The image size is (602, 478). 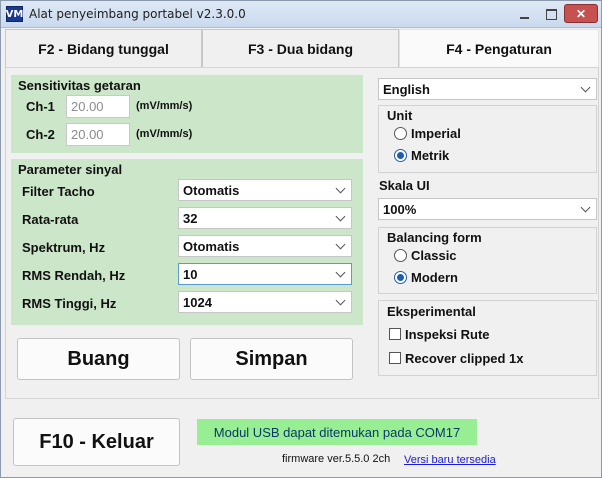 I want to click on averaging-value: 32, so click(x=190, y=218).